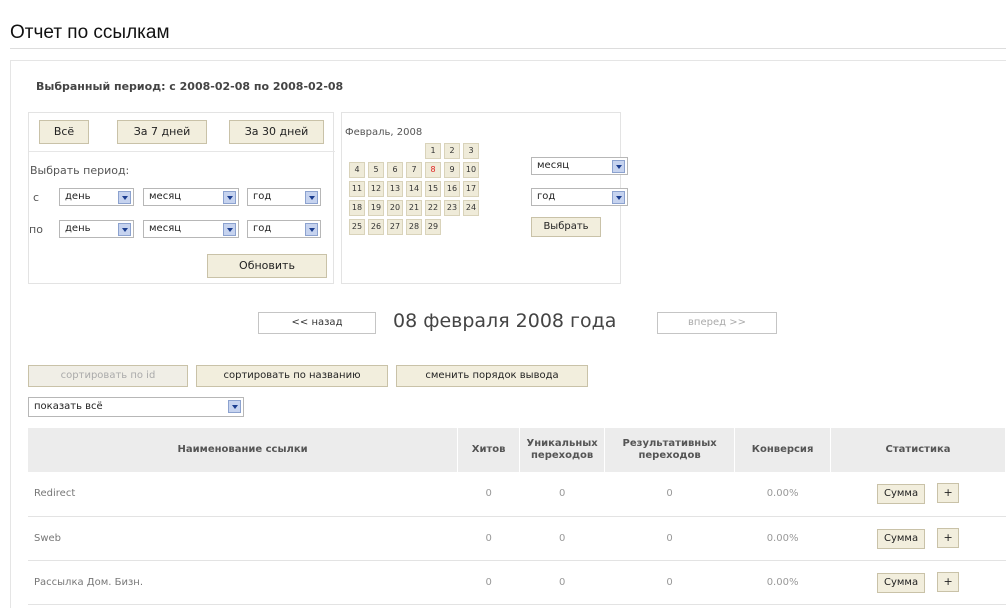 Image resolution: width=1006 pixels, height=608 pixels. Describe the element at coordinates (64, 132) in the screenshot. I see `all-button: Всё` at that location.